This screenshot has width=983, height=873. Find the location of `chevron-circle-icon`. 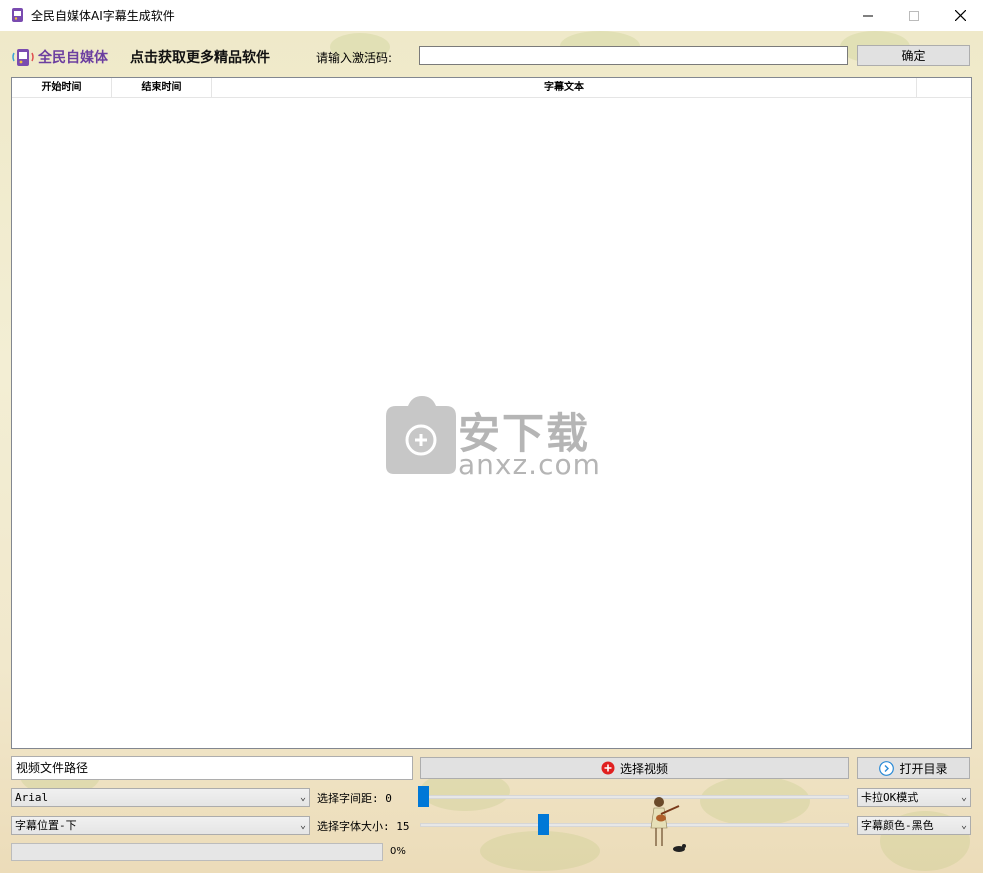

chevron-circle-icon is located at coordinates (887, 768).